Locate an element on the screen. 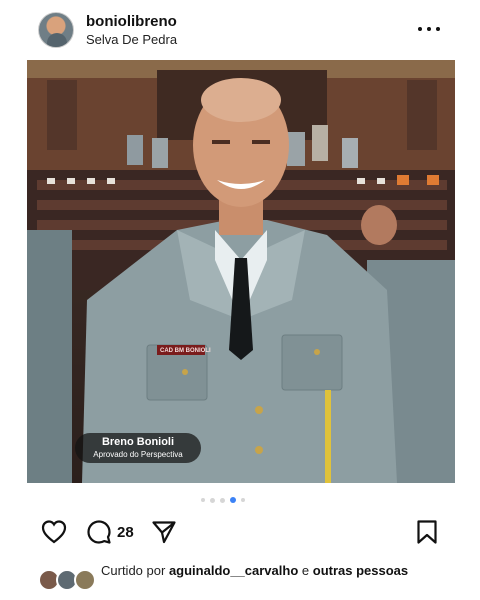 The width and height of the screenshot is (480, 600). username: boniolibreno is located at coordinates (131, 21).